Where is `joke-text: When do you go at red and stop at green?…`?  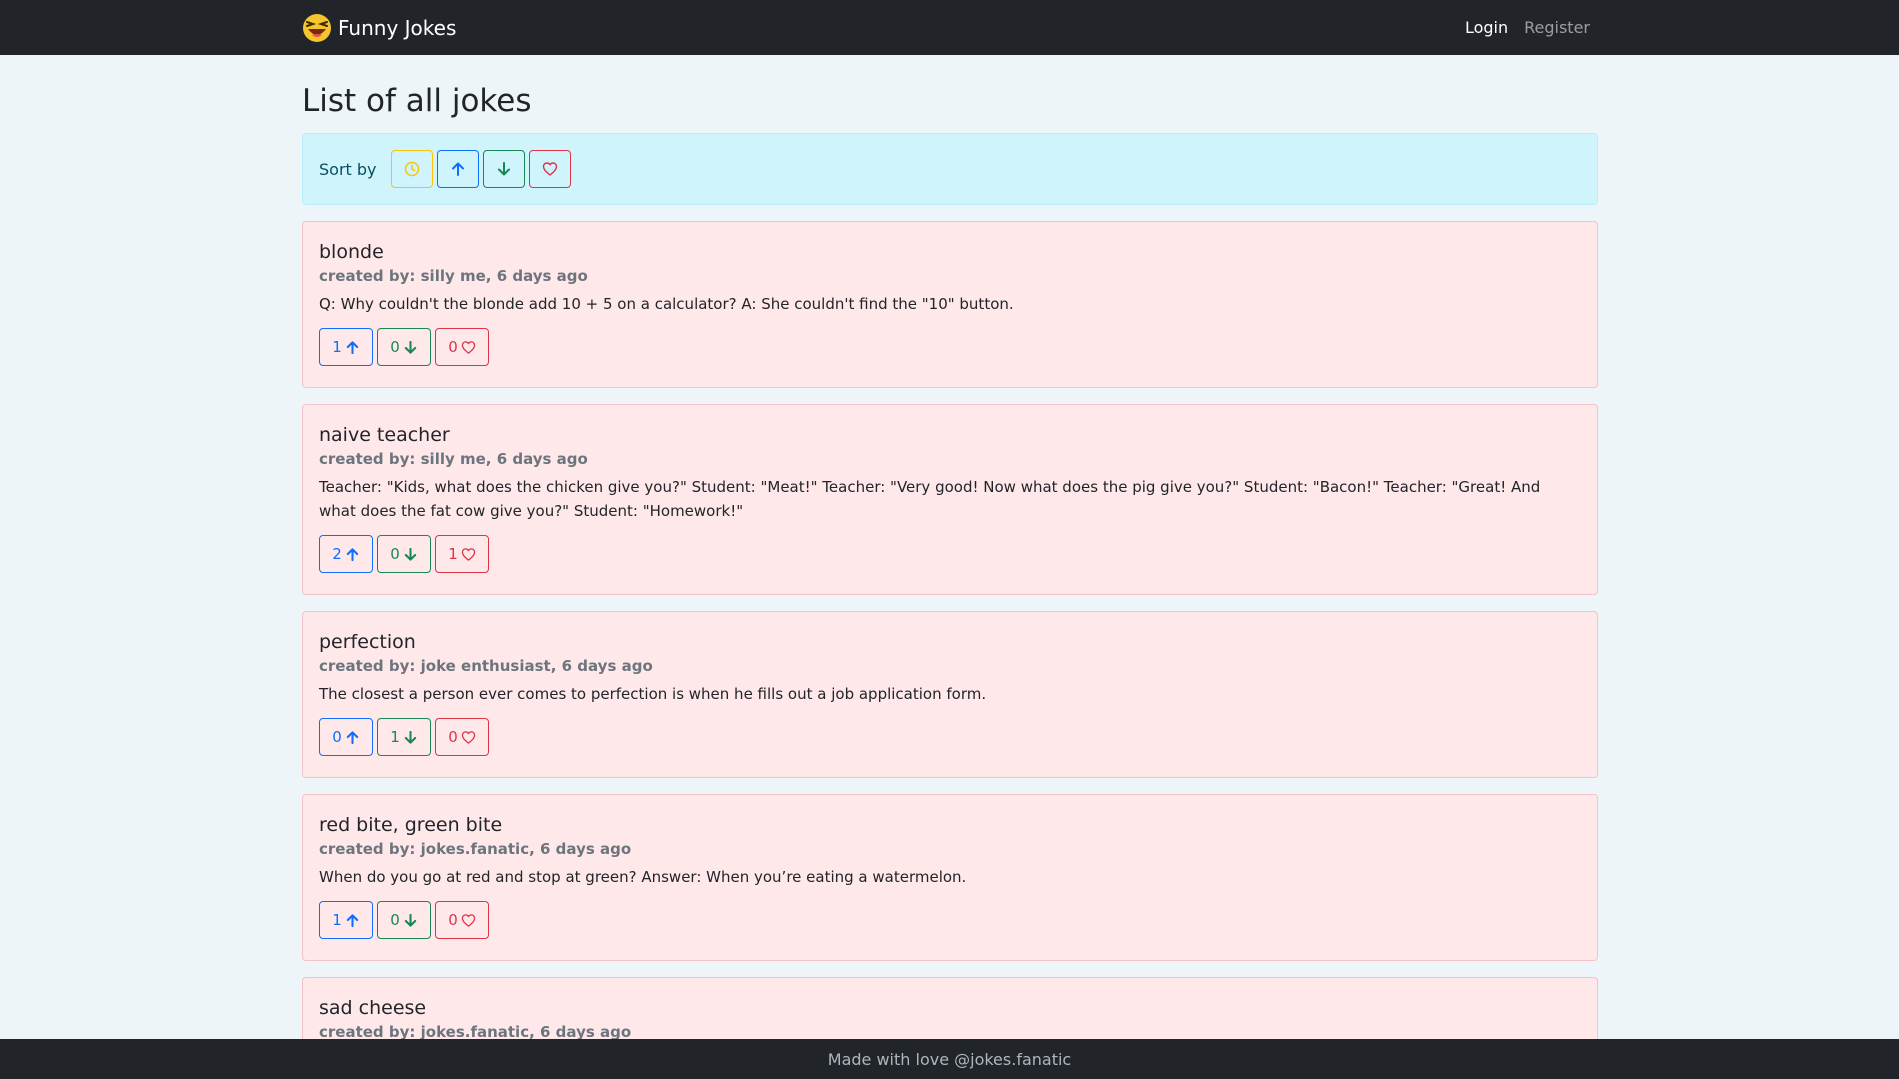
joke-text: When do you go at red and stop at green?… is located at coordinates (643, 877).